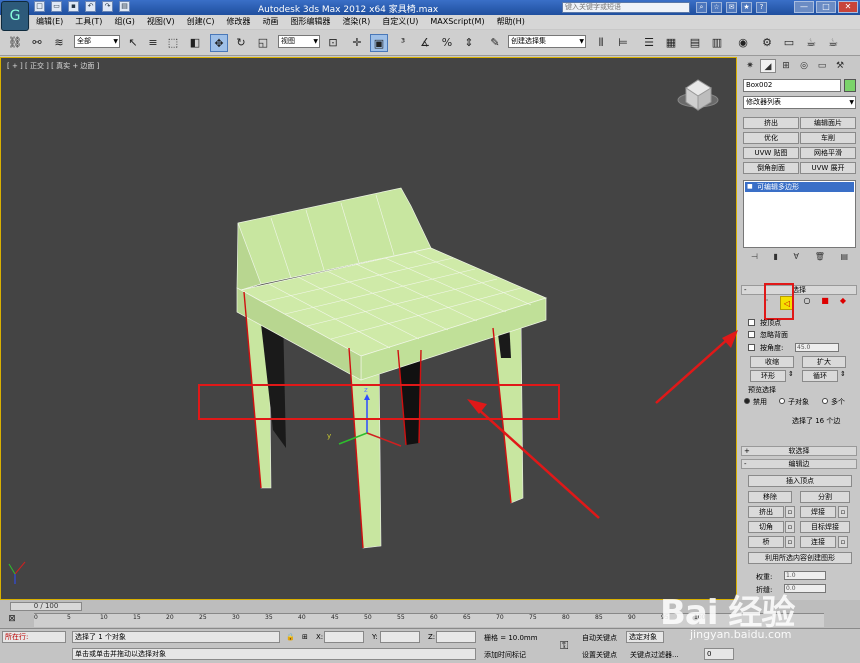 The width and height of the screenshot is (860, 663). What do you see at coordinates (824, 362) in the screenshot?
I see `grow-button: 扩大` at bounding box center [824, 362].